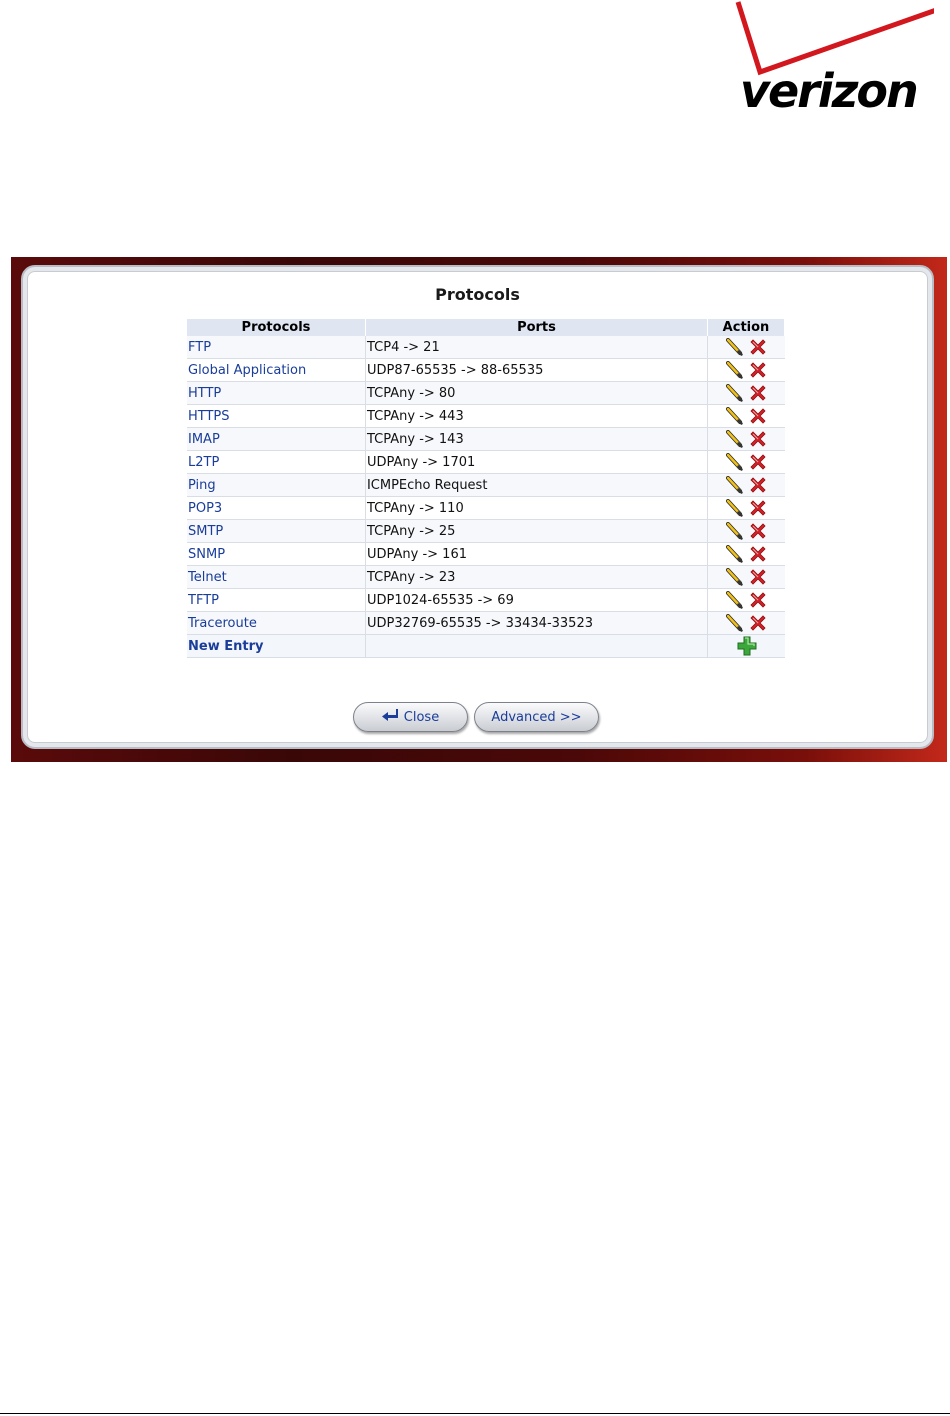 The image size is (950, 1416). I want to click on column-header-protocols: Protocols, so click(276, 327).